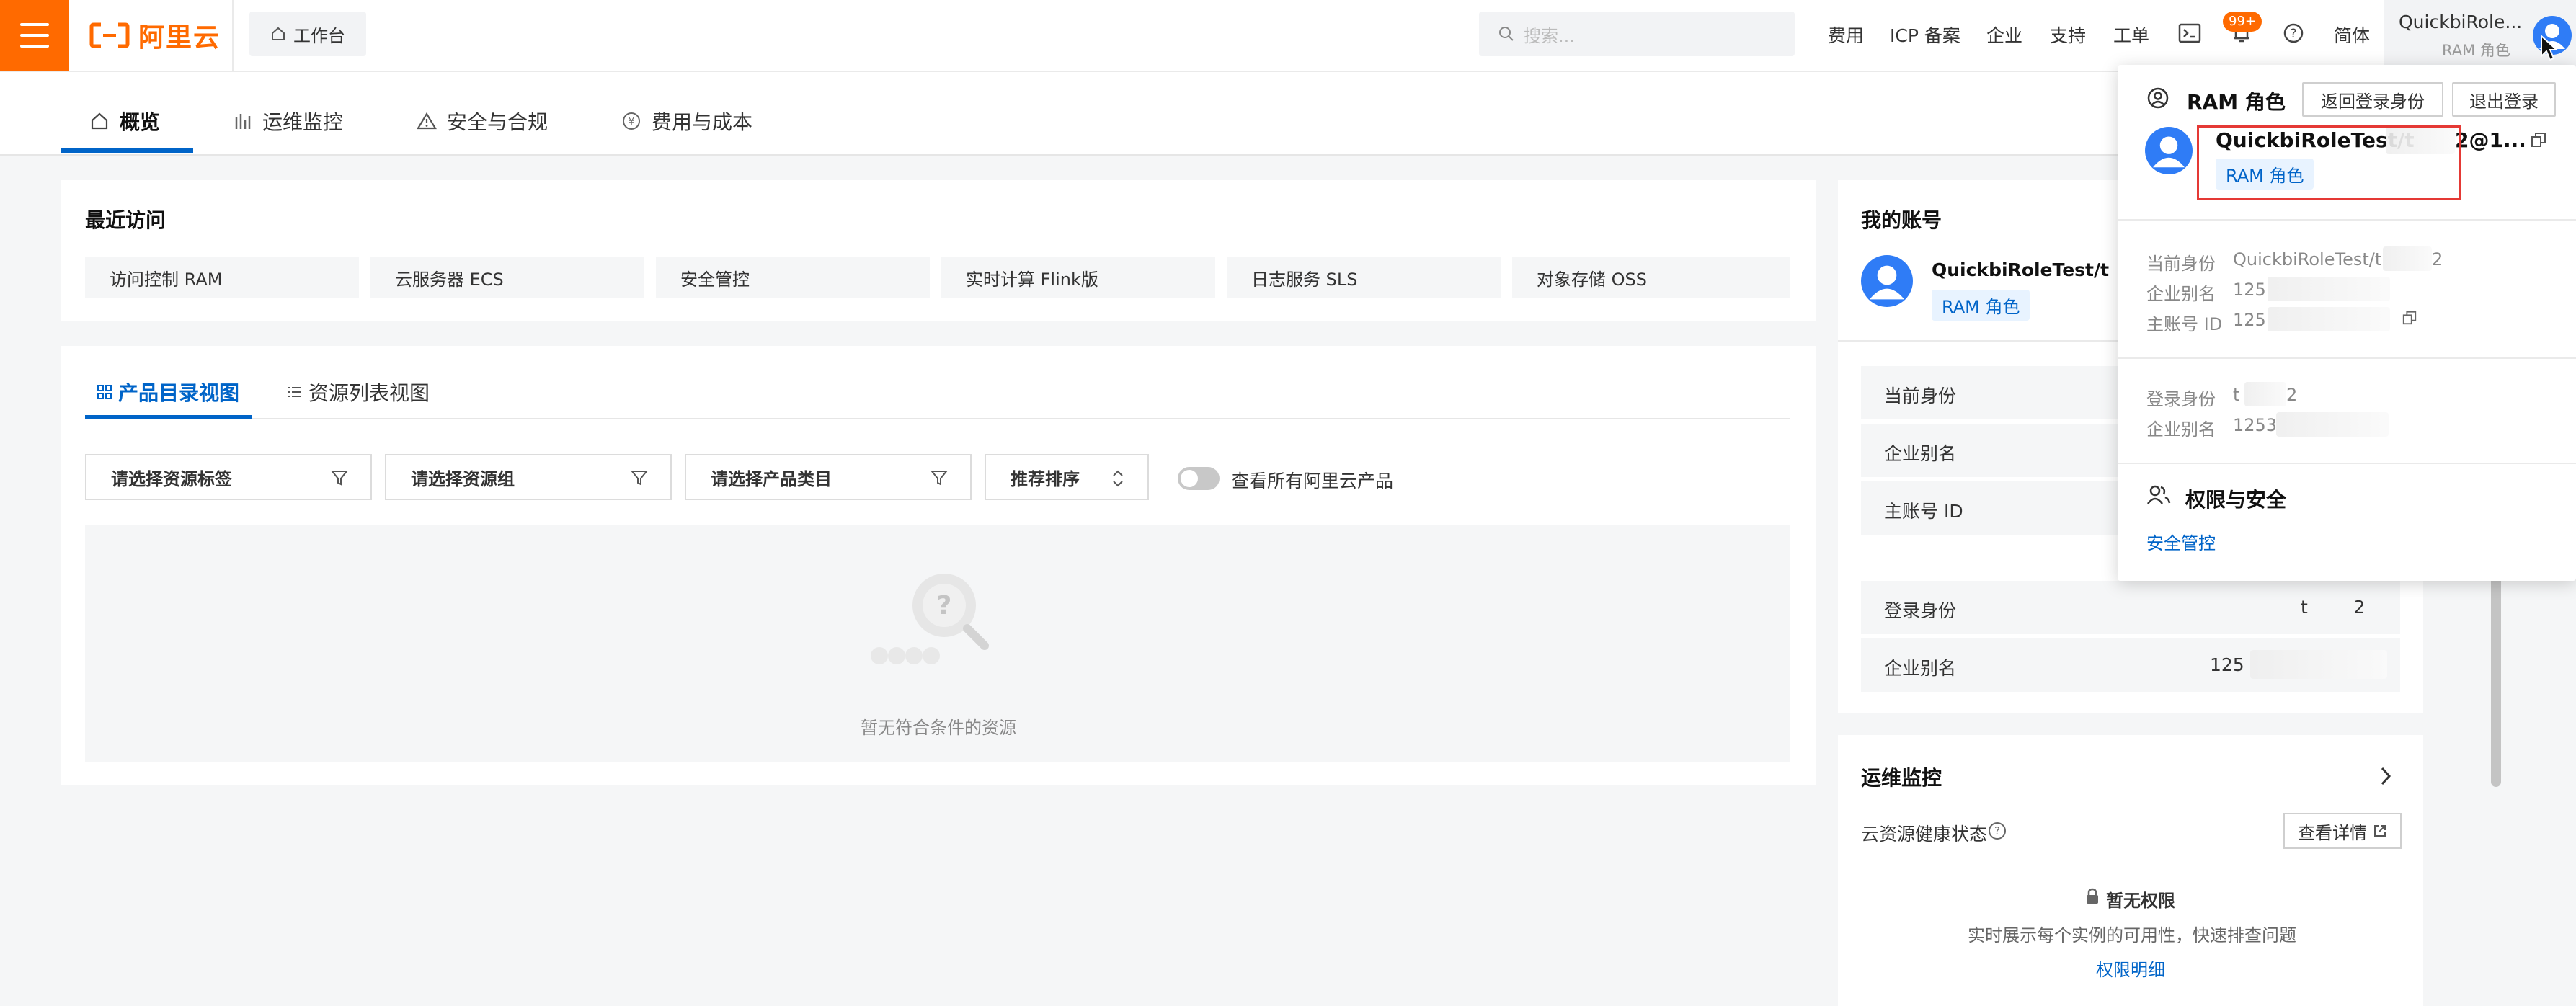 This screenshot has width=2576, height=1006. What do you see at coordinates (1118, 478) in the screenshot?
I see `sort-arrows-icon` at bounding box center [1118, 478].